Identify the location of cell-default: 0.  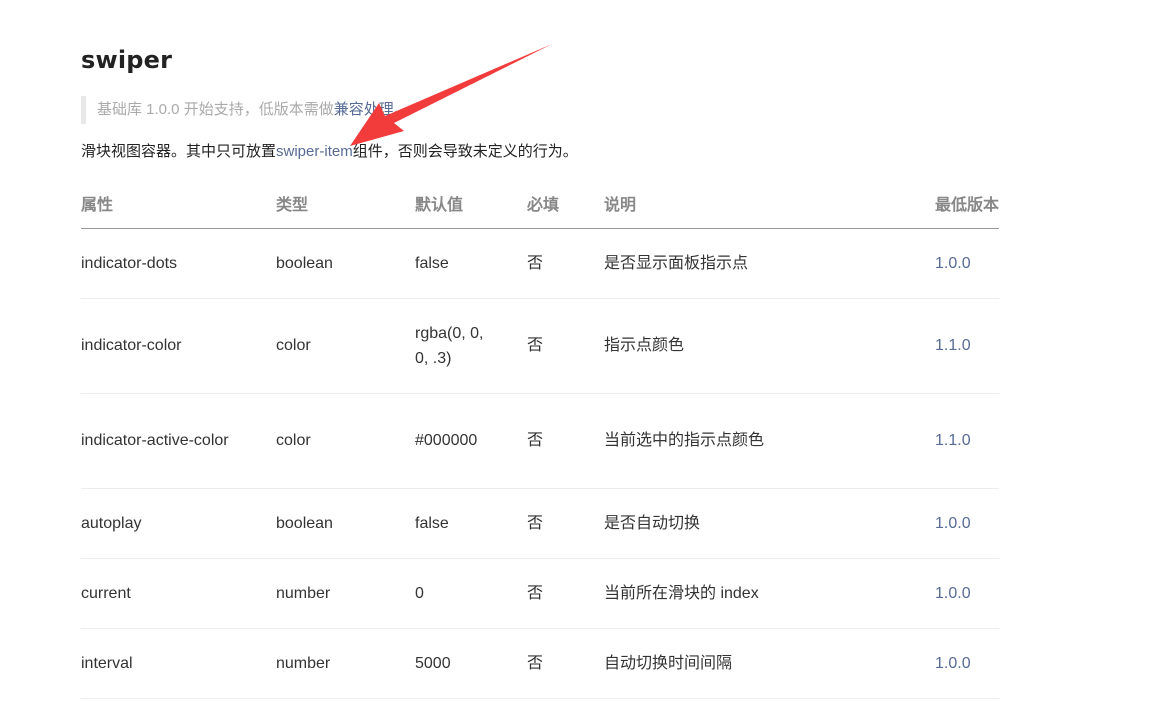
(471, 593).